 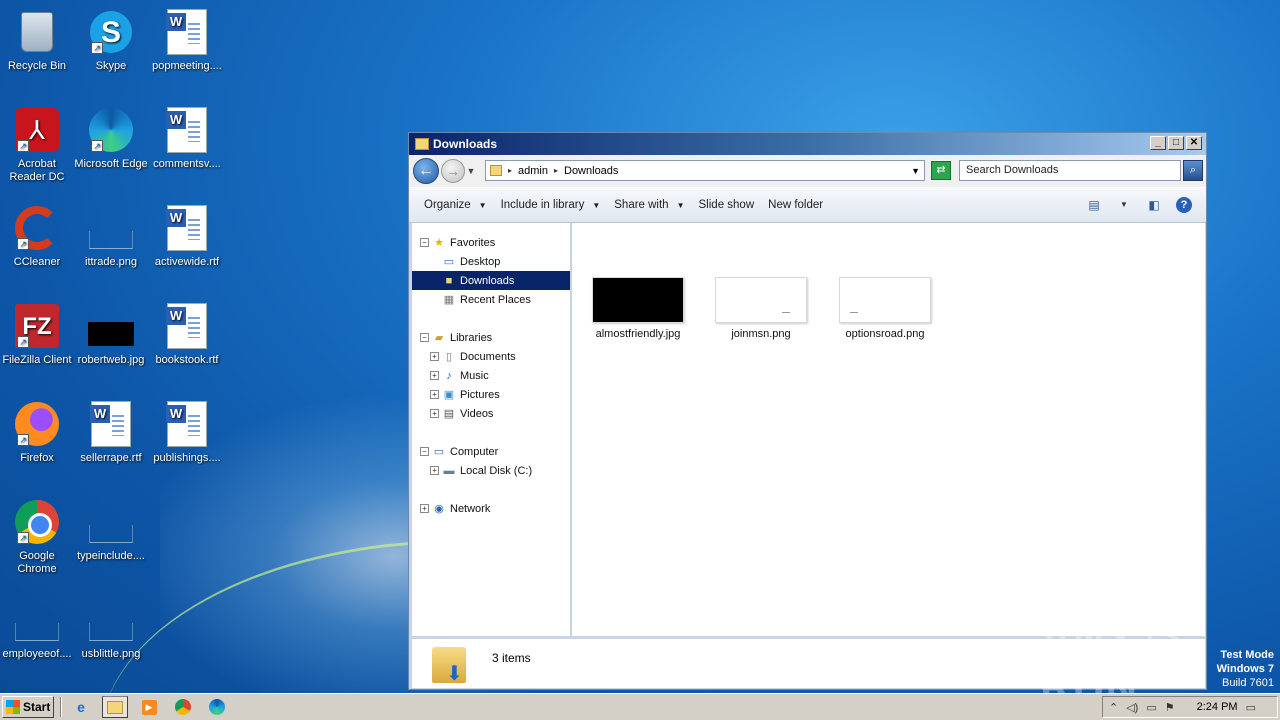 I want to click on slide-show-button: Slide show, so click(x=727, y=205).